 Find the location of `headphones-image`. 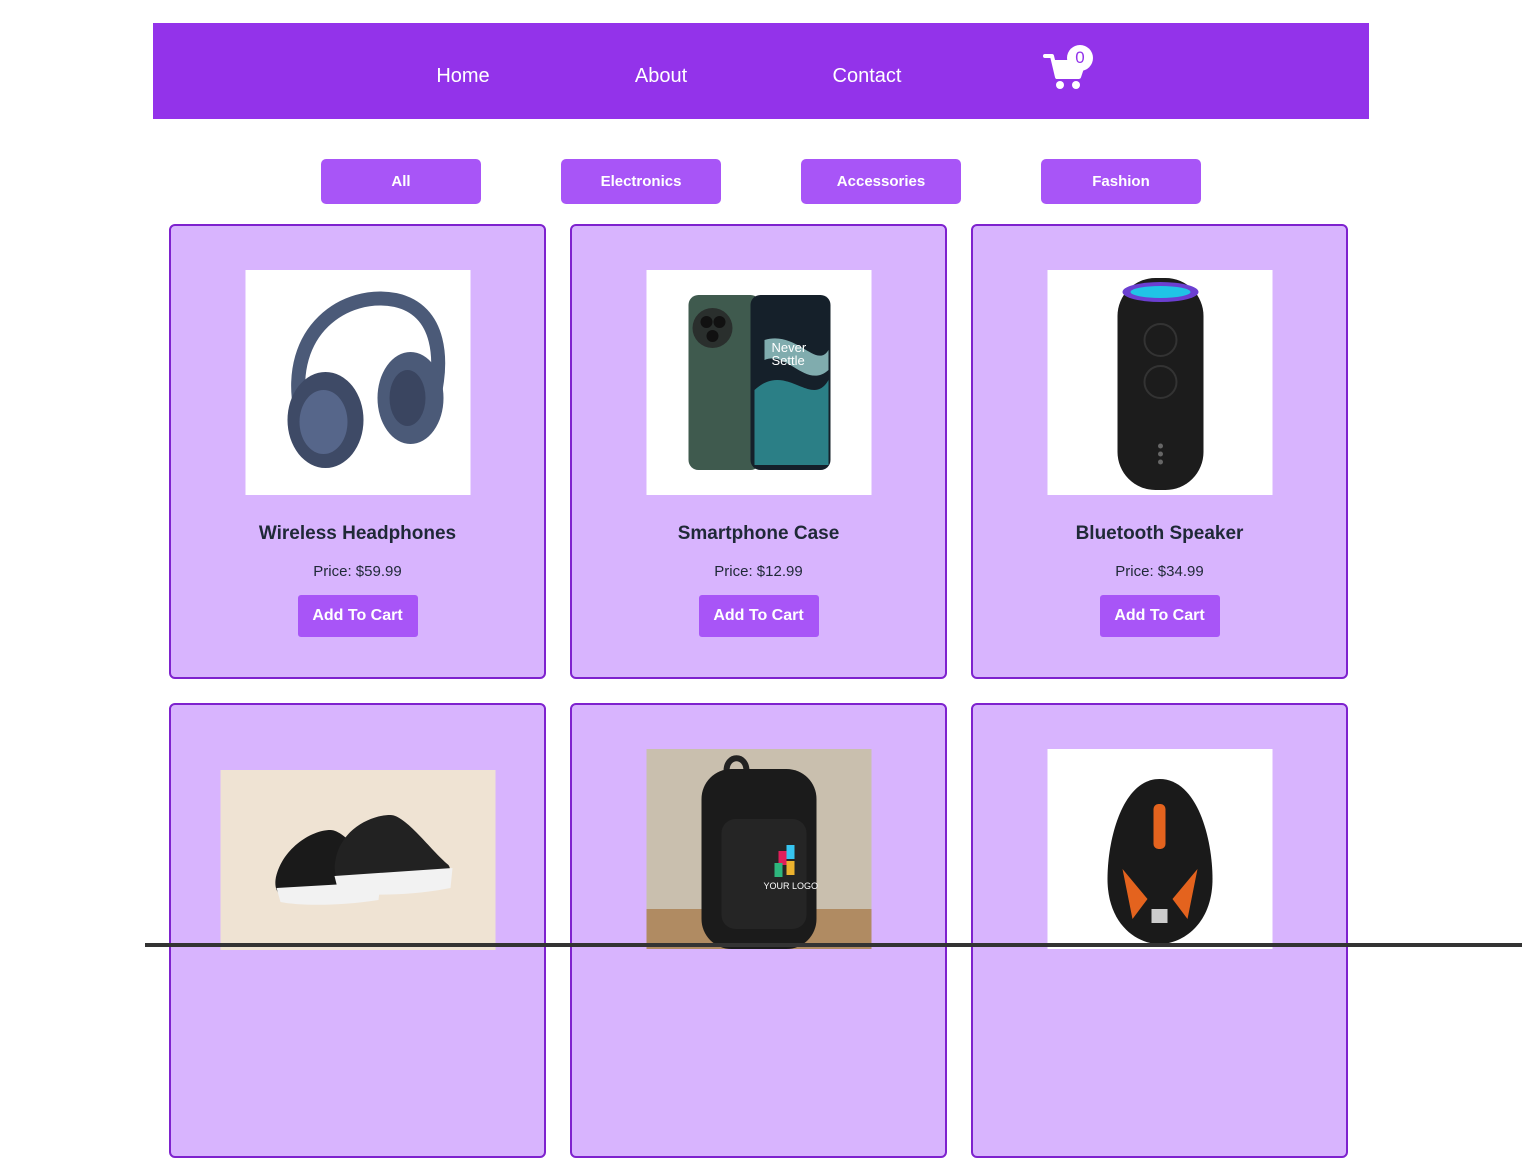

headphones-image is located at coordinates (357, 382).